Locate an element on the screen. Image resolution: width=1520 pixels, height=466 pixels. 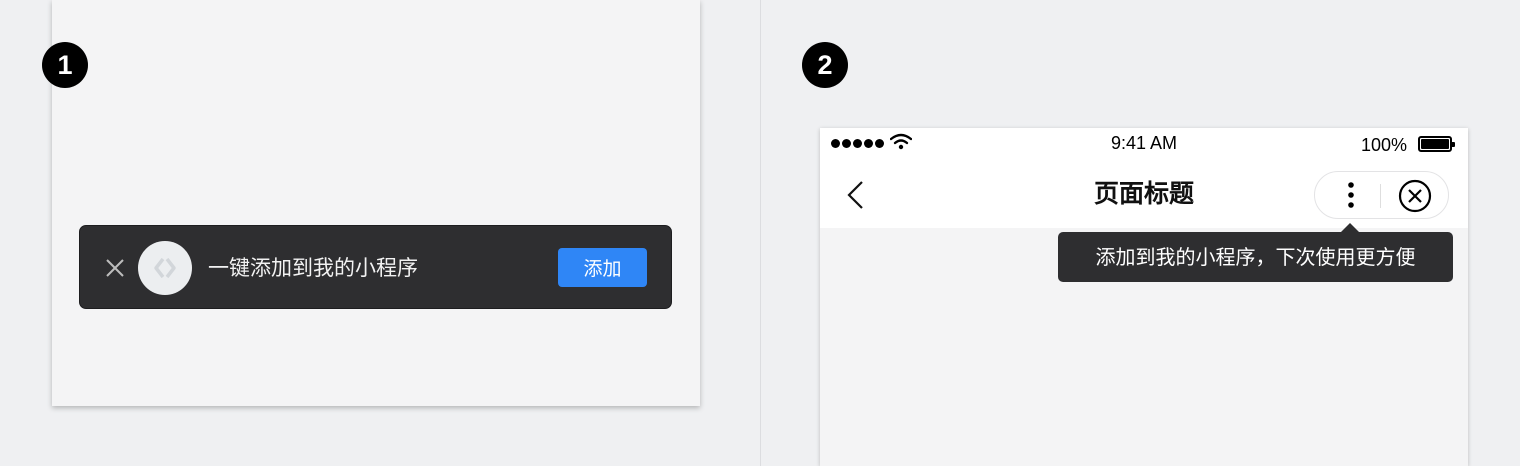
add-tip-tooltip: 添加到我的小程序，下次使用更方便 is located at coordinates (1255, 252).